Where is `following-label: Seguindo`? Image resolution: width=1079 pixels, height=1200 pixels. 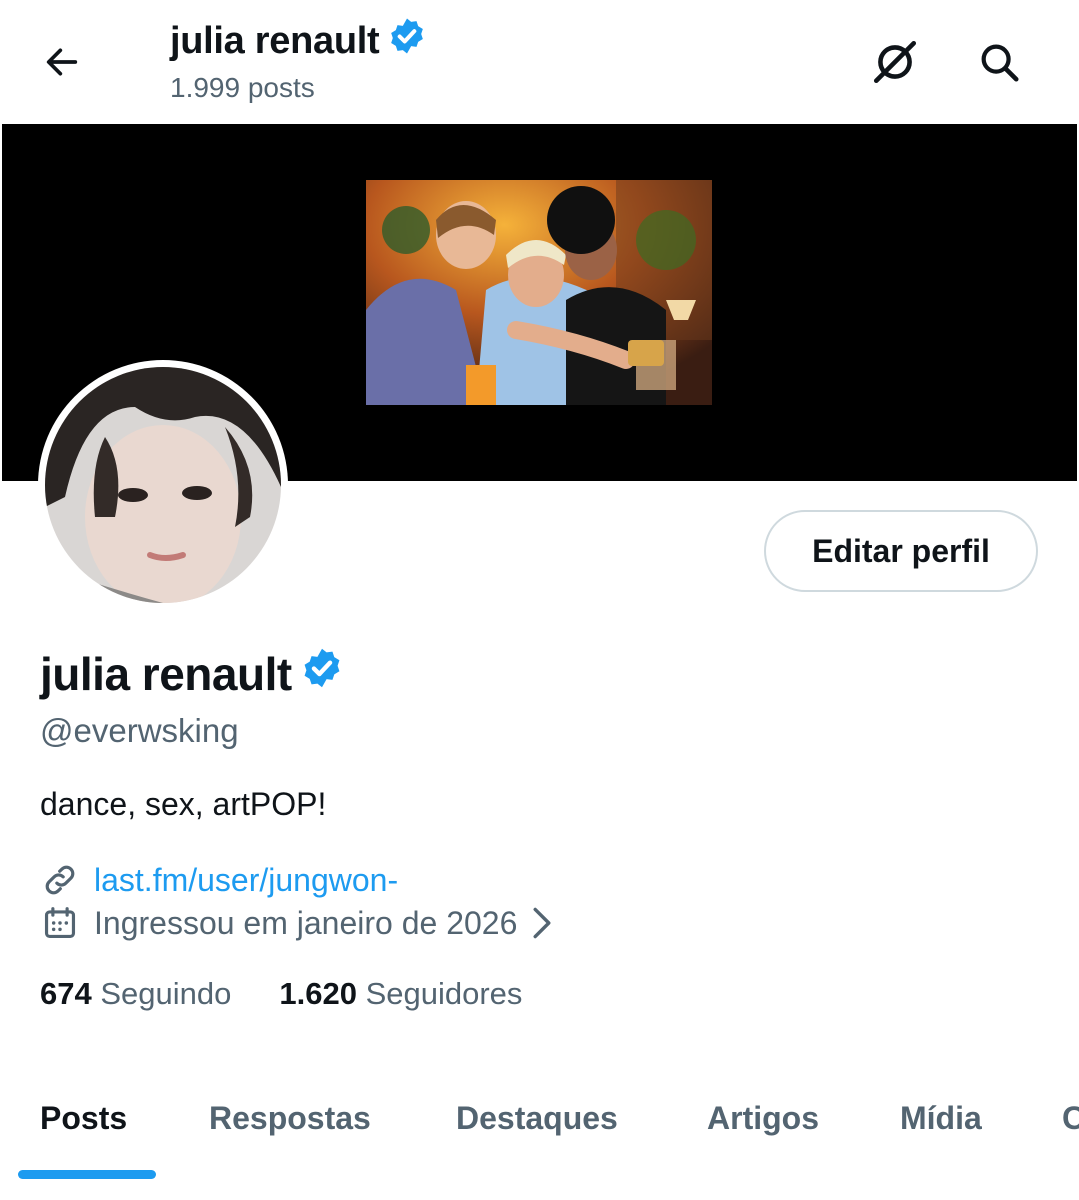 following-label: Seguindo is located at coordinates (166, 993).